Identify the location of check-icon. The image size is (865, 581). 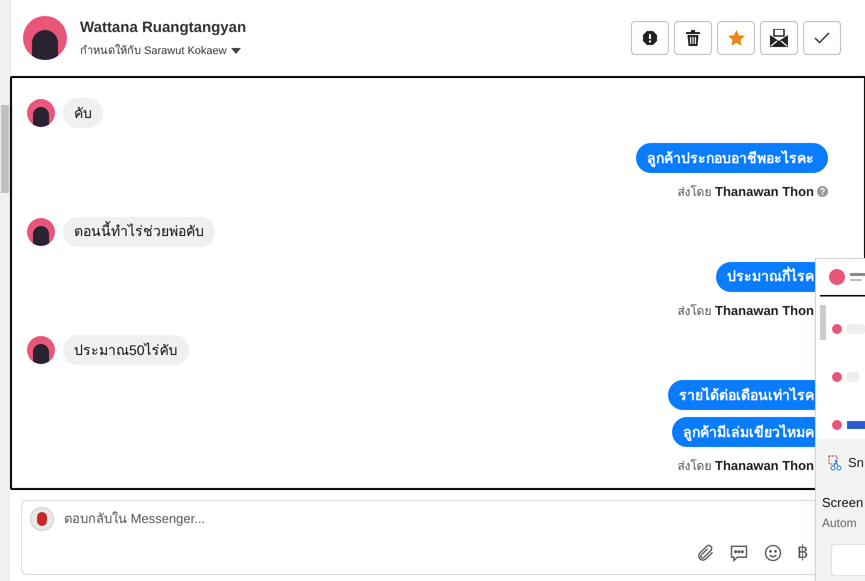
(822, 38).